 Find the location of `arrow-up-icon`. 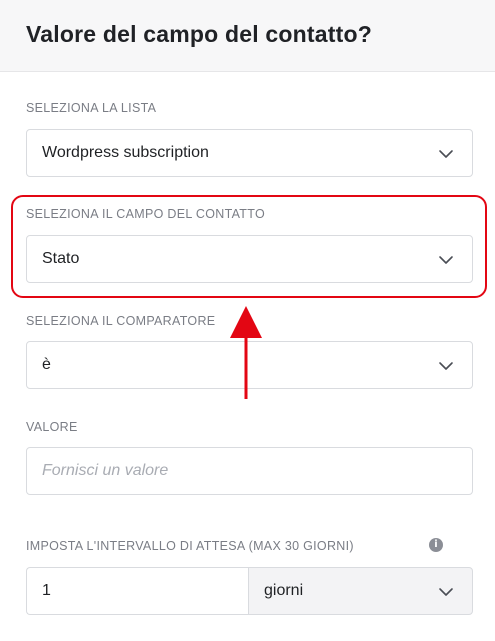

arrow-up-icon is located at coordinates (246, 352).